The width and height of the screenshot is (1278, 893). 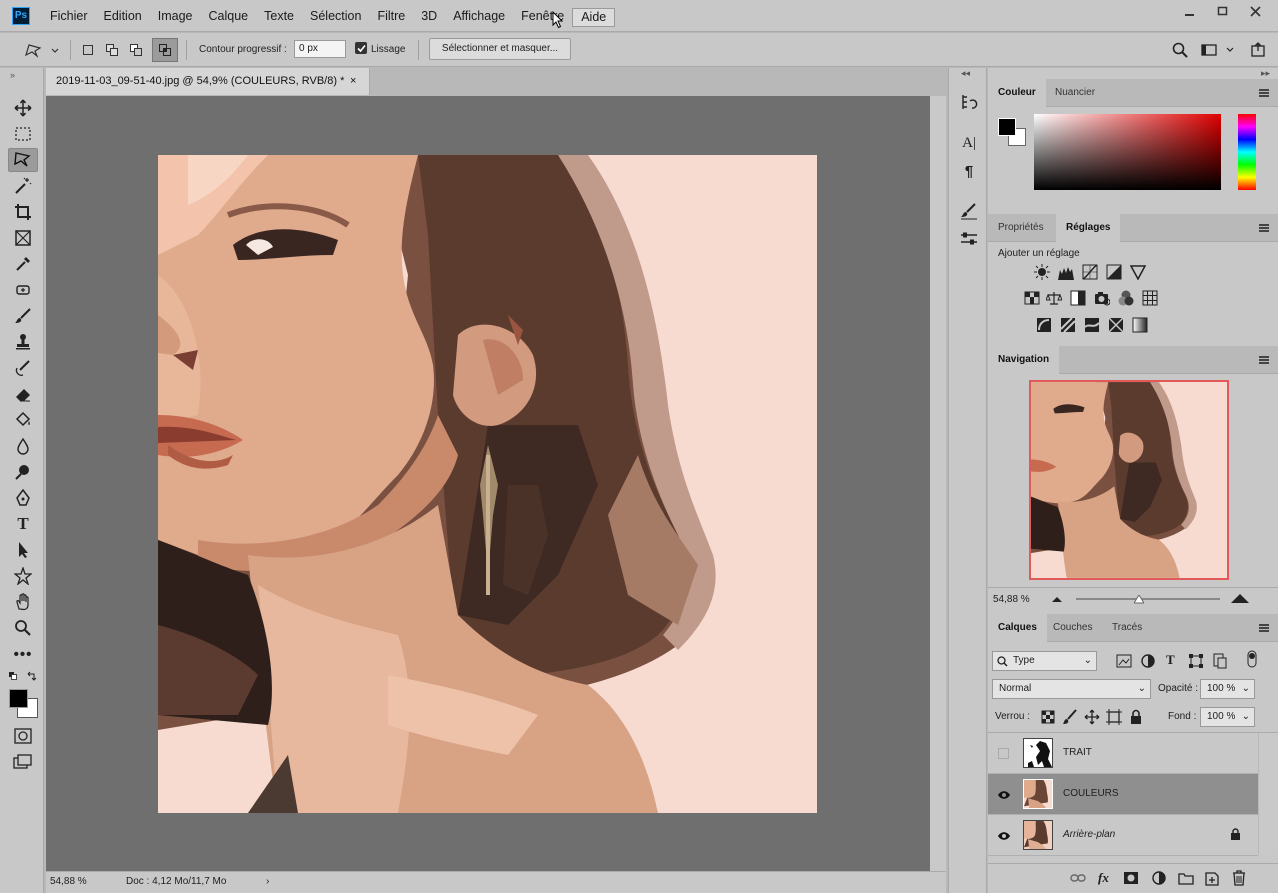 I want to click on color-balance-icon, so click(x=1054, y=298).